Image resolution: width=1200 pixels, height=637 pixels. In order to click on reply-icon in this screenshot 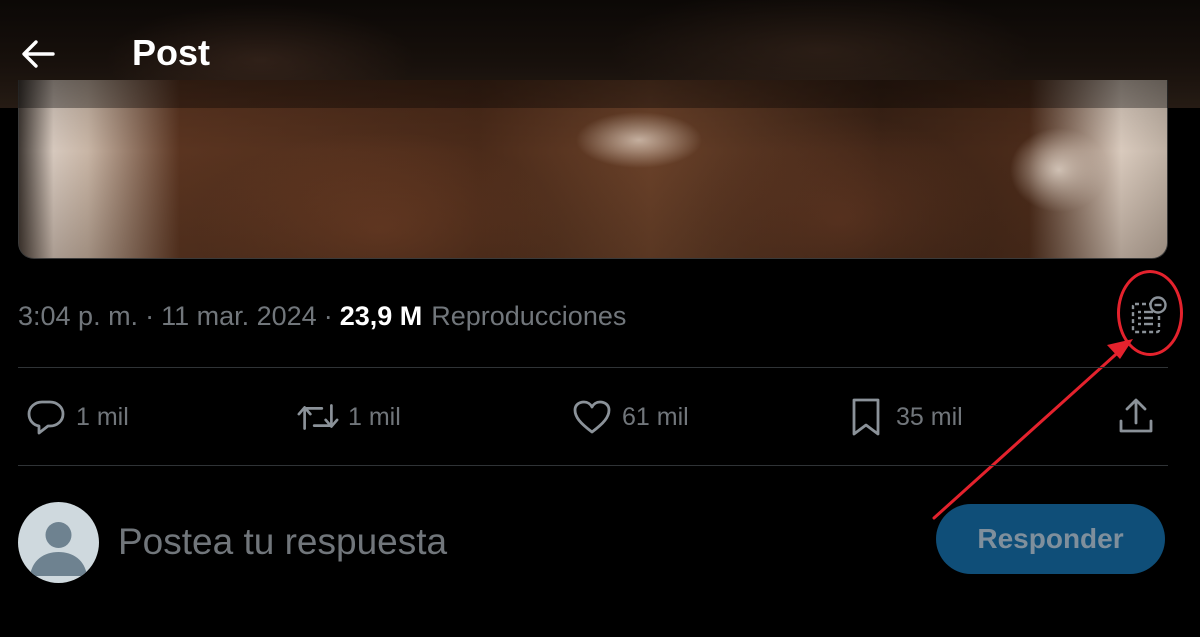, I will do `click(46, 417)`.